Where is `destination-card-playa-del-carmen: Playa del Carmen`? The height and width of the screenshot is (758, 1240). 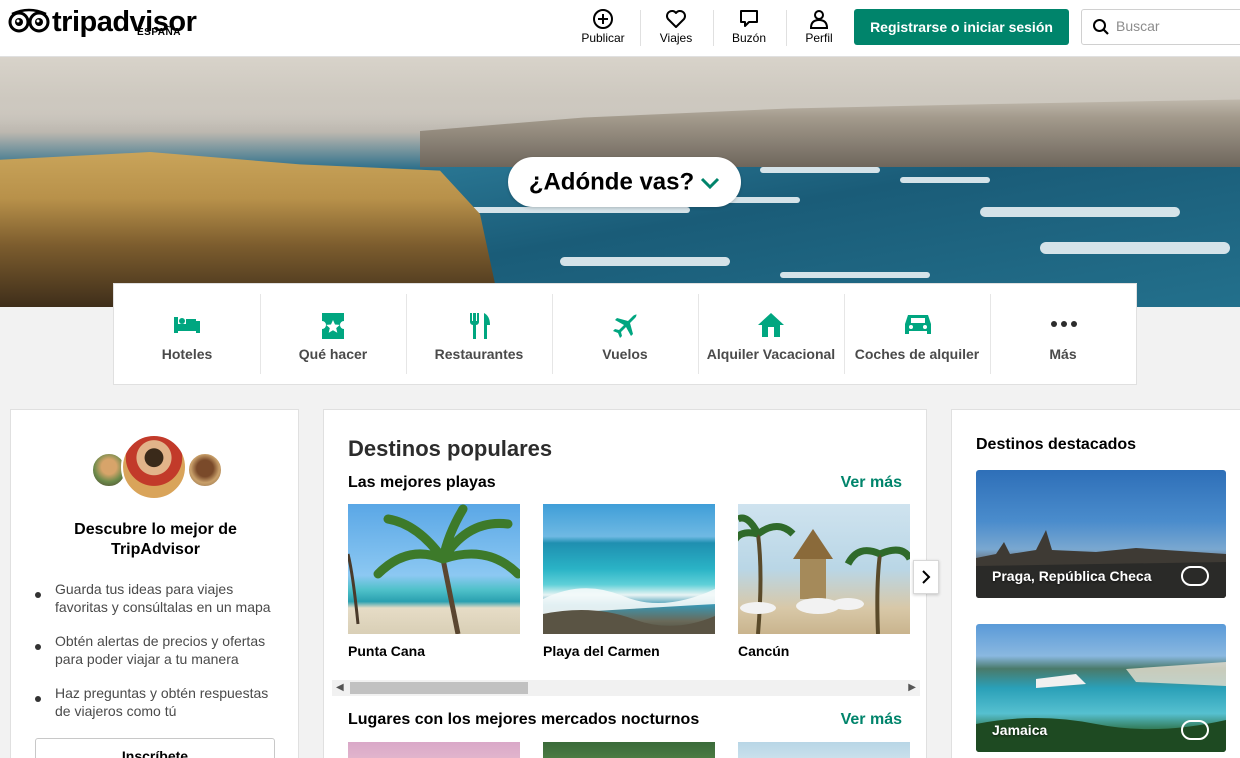
destination-card-playa-del-carmen: Playa del Carmen is located at coordinates (629, 581).